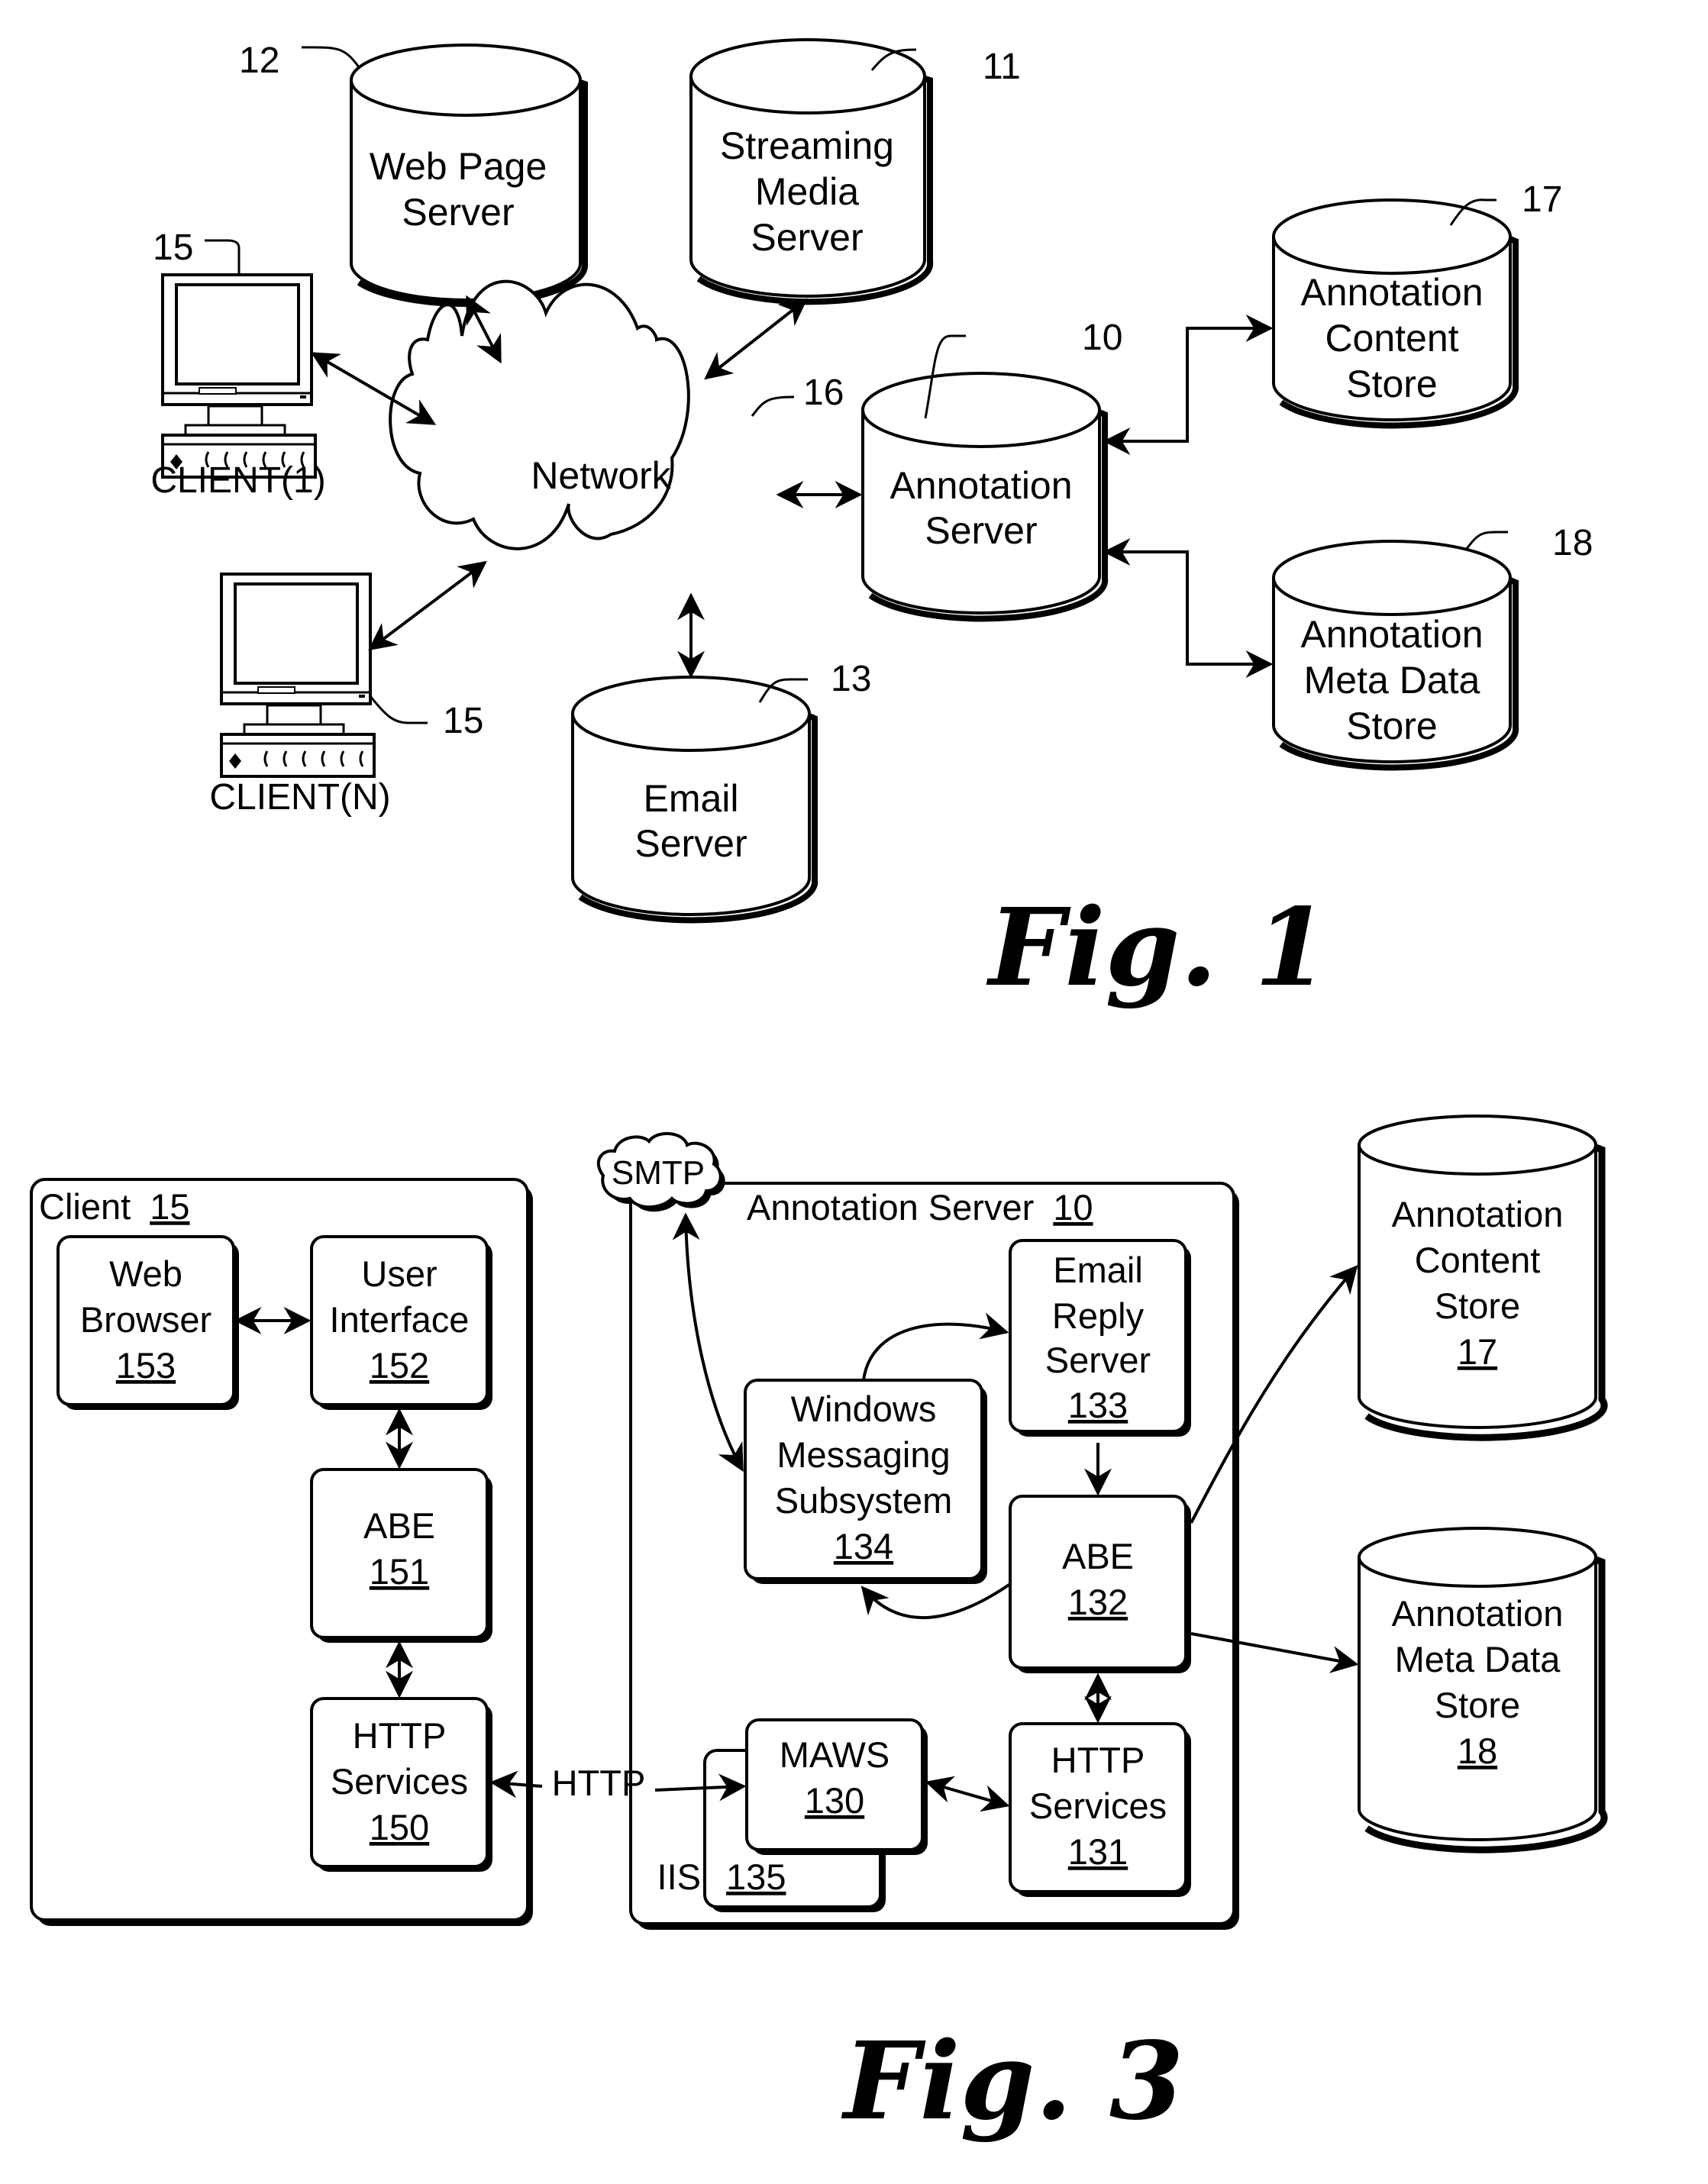 This screenshot has height=2184, width=1708. What do you see at coordinates (863, 1546) in the screenshot?
I see `wms-ref: 134` at bounding box center [863, 1546].